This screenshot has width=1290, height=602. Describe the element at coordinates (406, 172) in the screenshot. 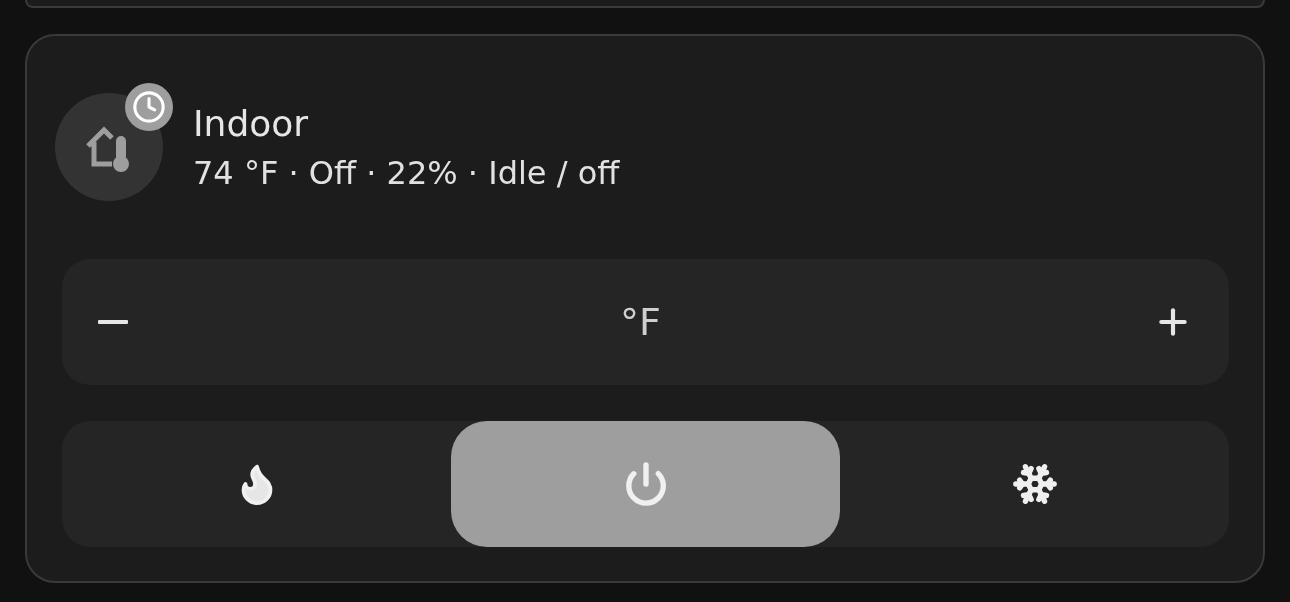

I see `status-text: 74 °F · Off · 22% · Idle / off` at that location.